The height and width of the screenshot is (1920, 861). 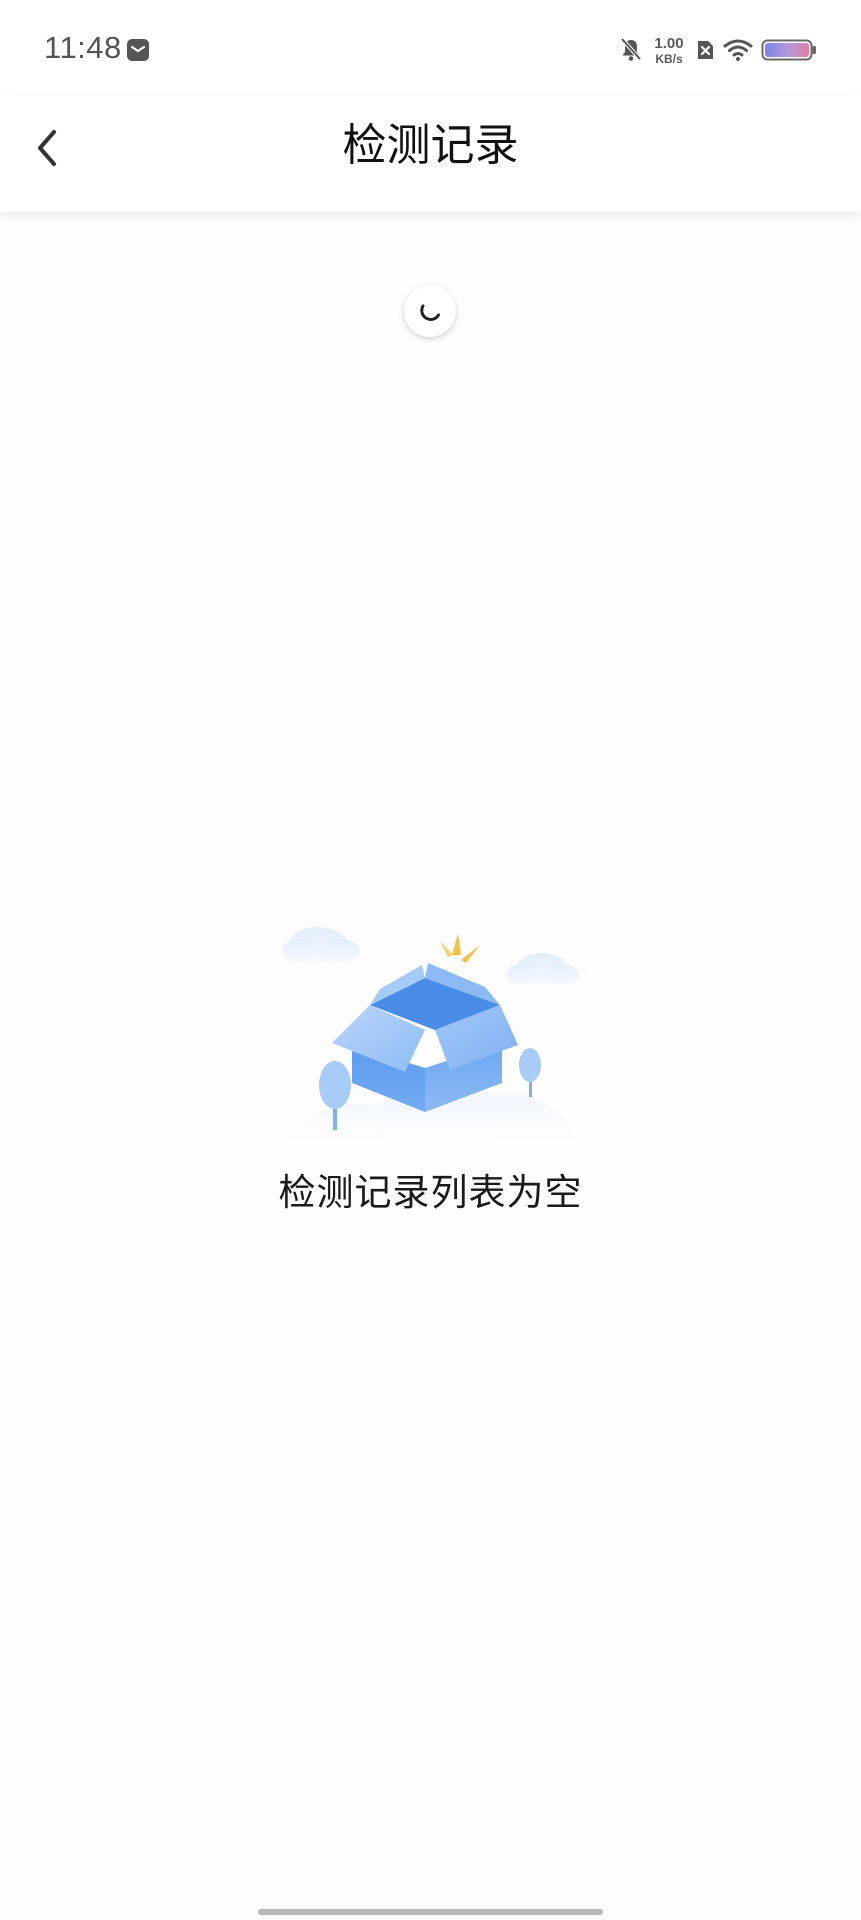 I want to click on net-speed-unit: KB/s, so click(x=669, y=58).